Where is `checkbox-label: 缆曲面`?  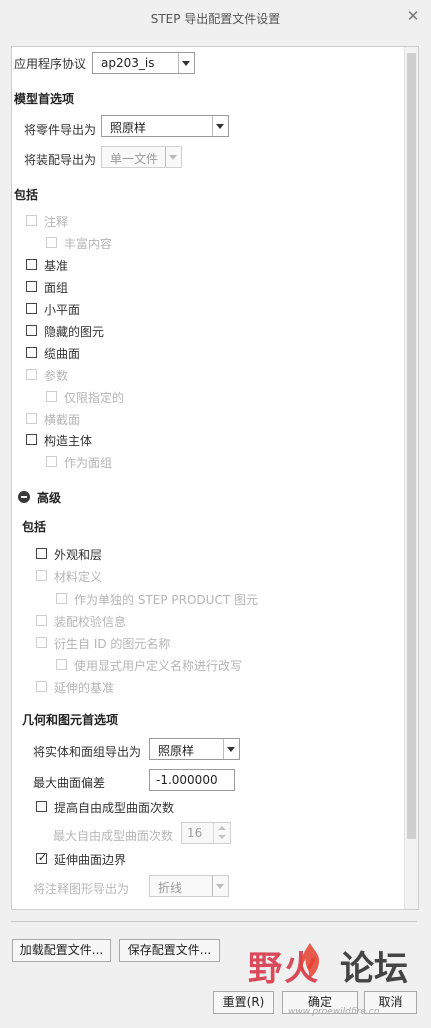
checkbox-label: 缆曲面 is located at coordinates (62, 354).